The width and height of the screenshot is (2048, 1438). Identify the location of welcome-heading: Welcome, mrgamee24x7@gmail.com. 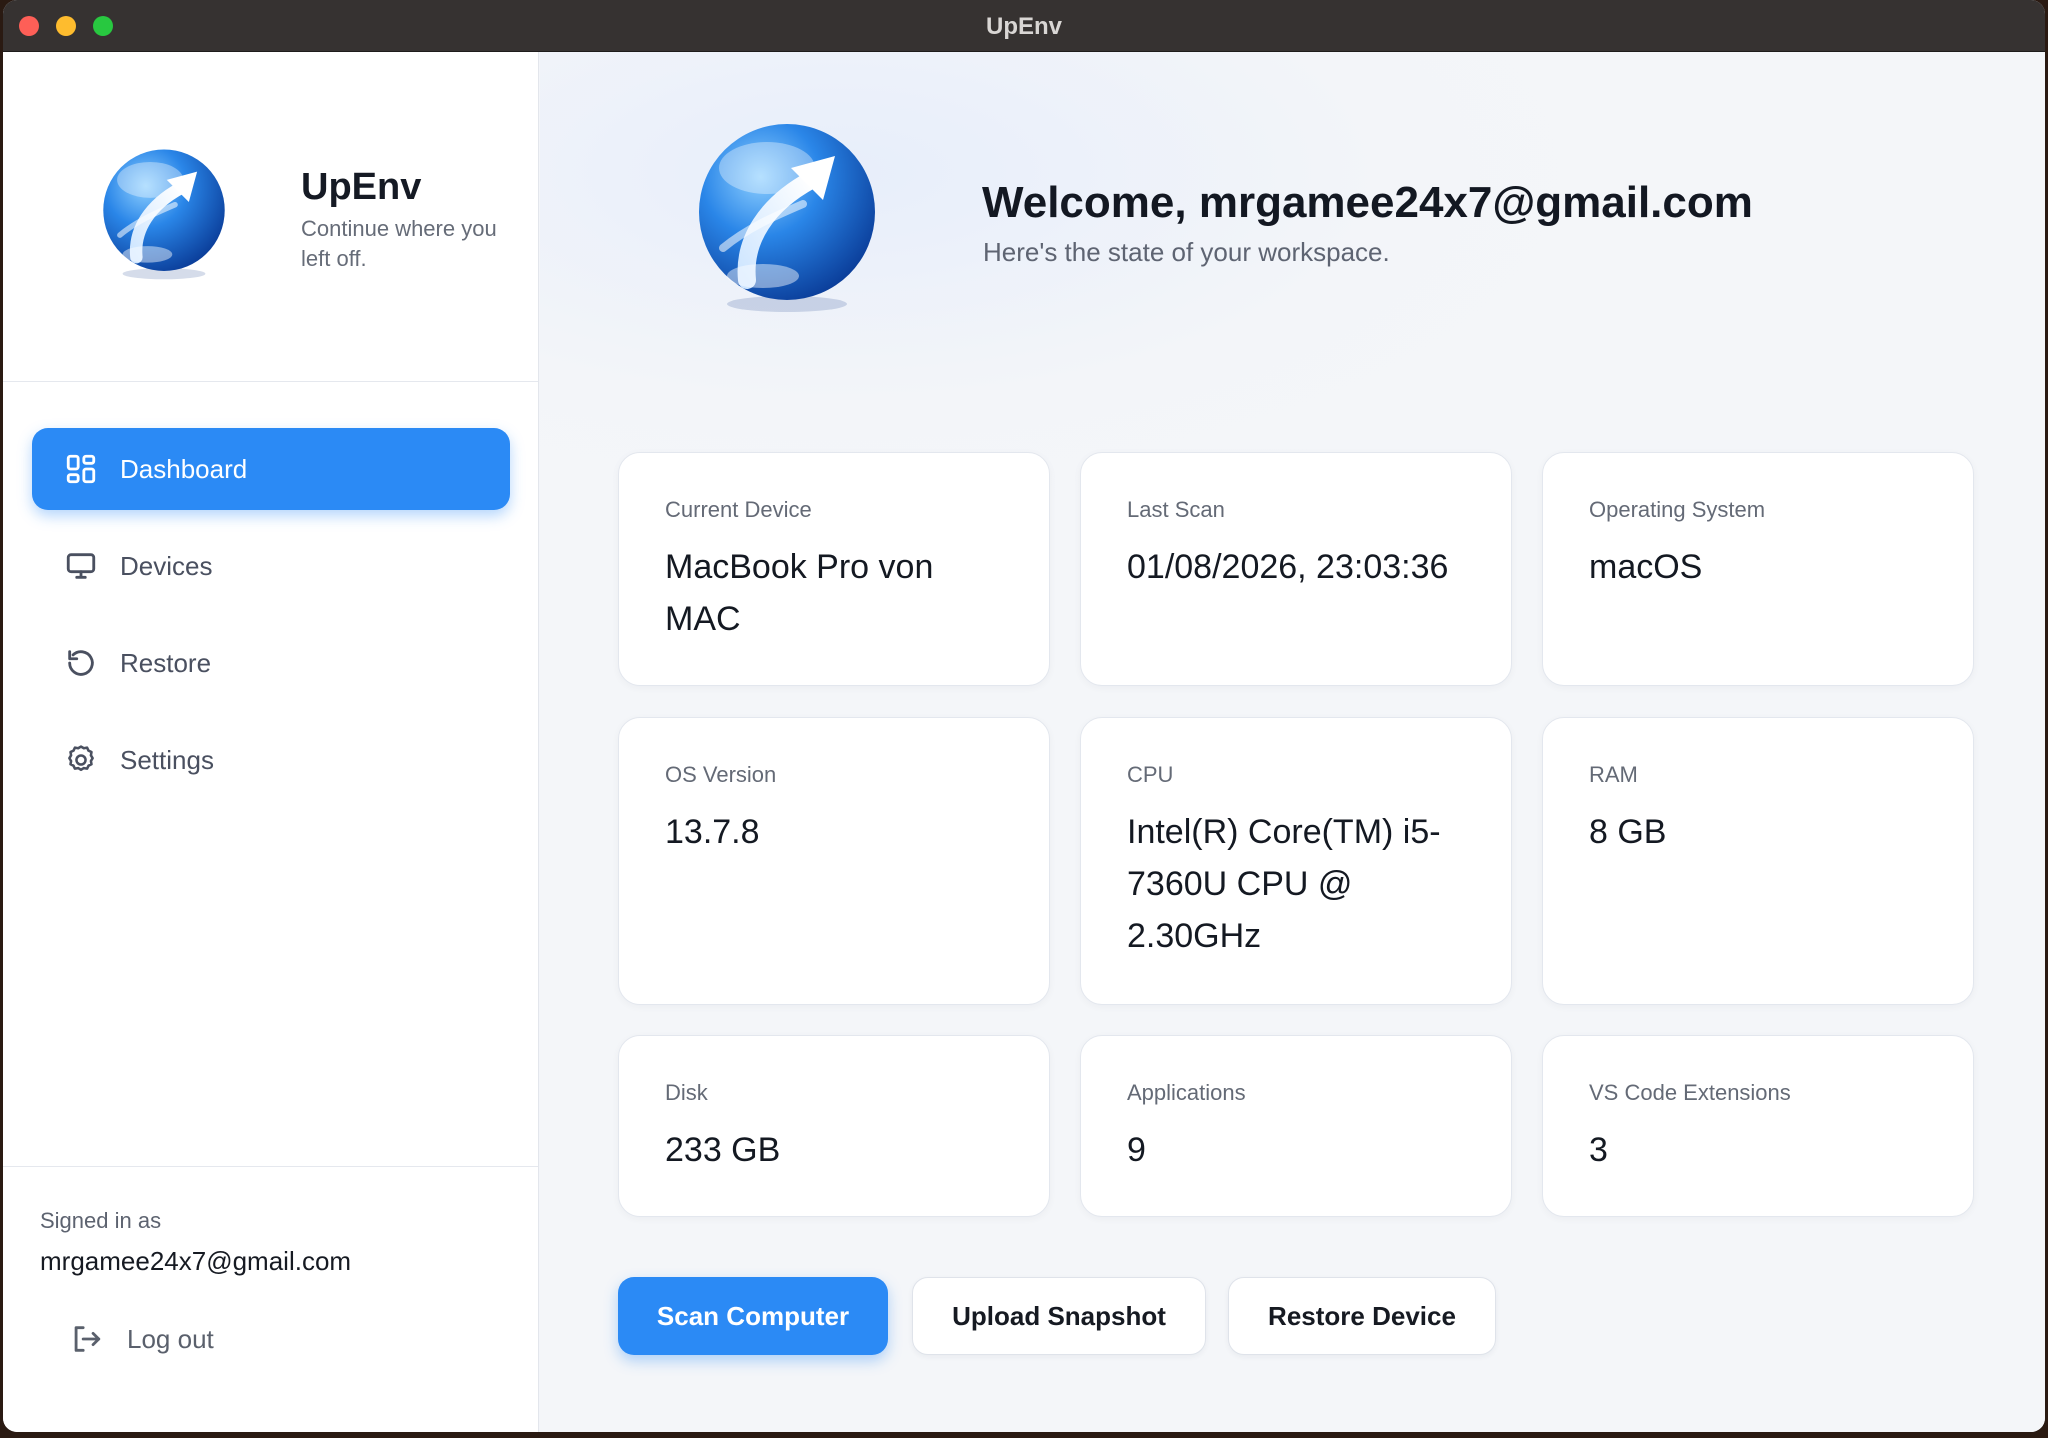
(1367, 202).